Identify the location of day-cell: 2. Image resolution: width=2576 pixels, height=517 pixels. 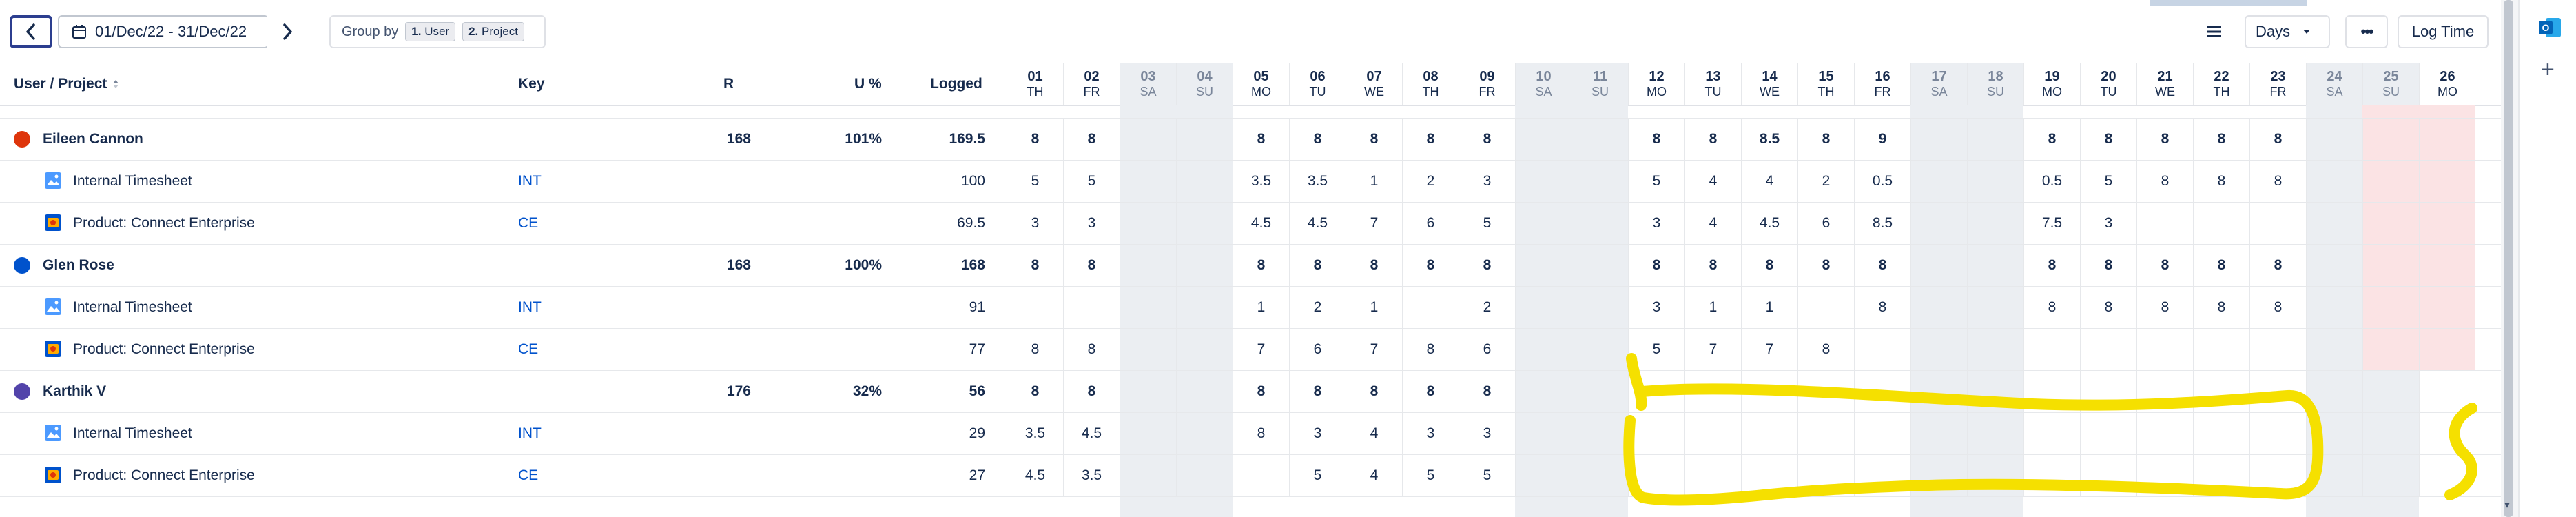
(1825, 181).